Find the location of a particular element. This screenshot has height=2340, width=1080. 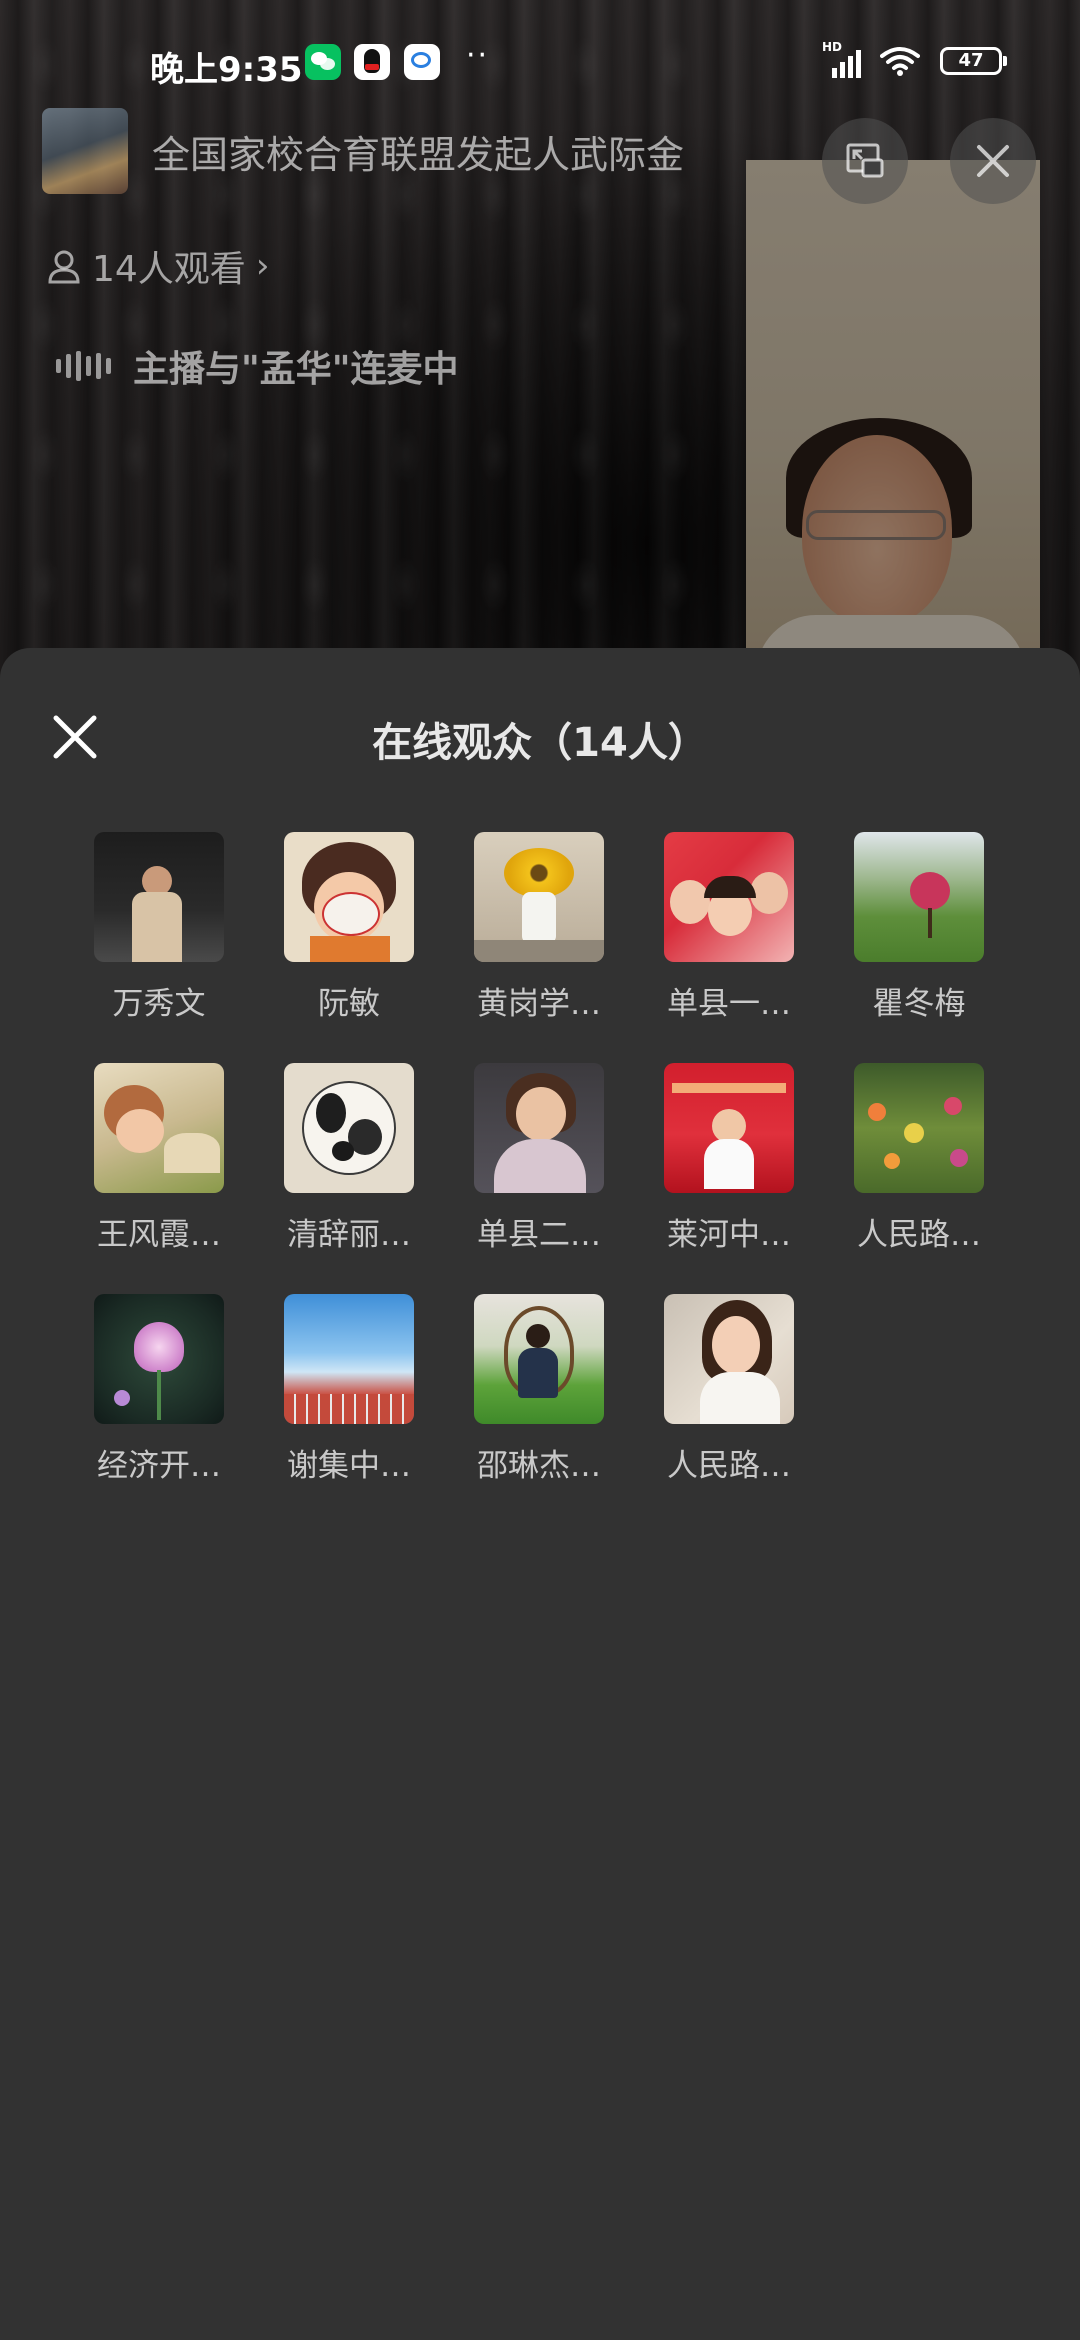

sheet-title: 在线观众（14人） is located at coordinates (540, 743).